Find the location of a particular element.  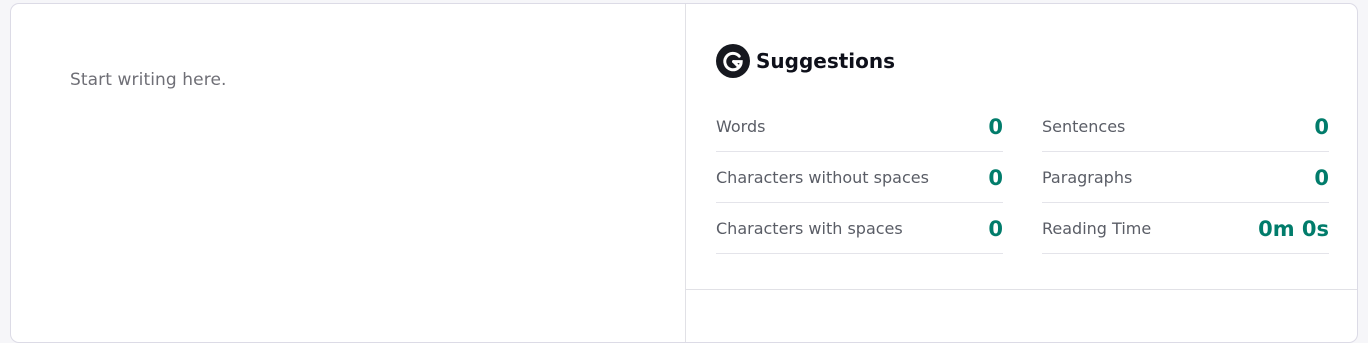

stat-row-characters-with-spaces: Characters with spaces 0 is located at coordinates (859, 229).